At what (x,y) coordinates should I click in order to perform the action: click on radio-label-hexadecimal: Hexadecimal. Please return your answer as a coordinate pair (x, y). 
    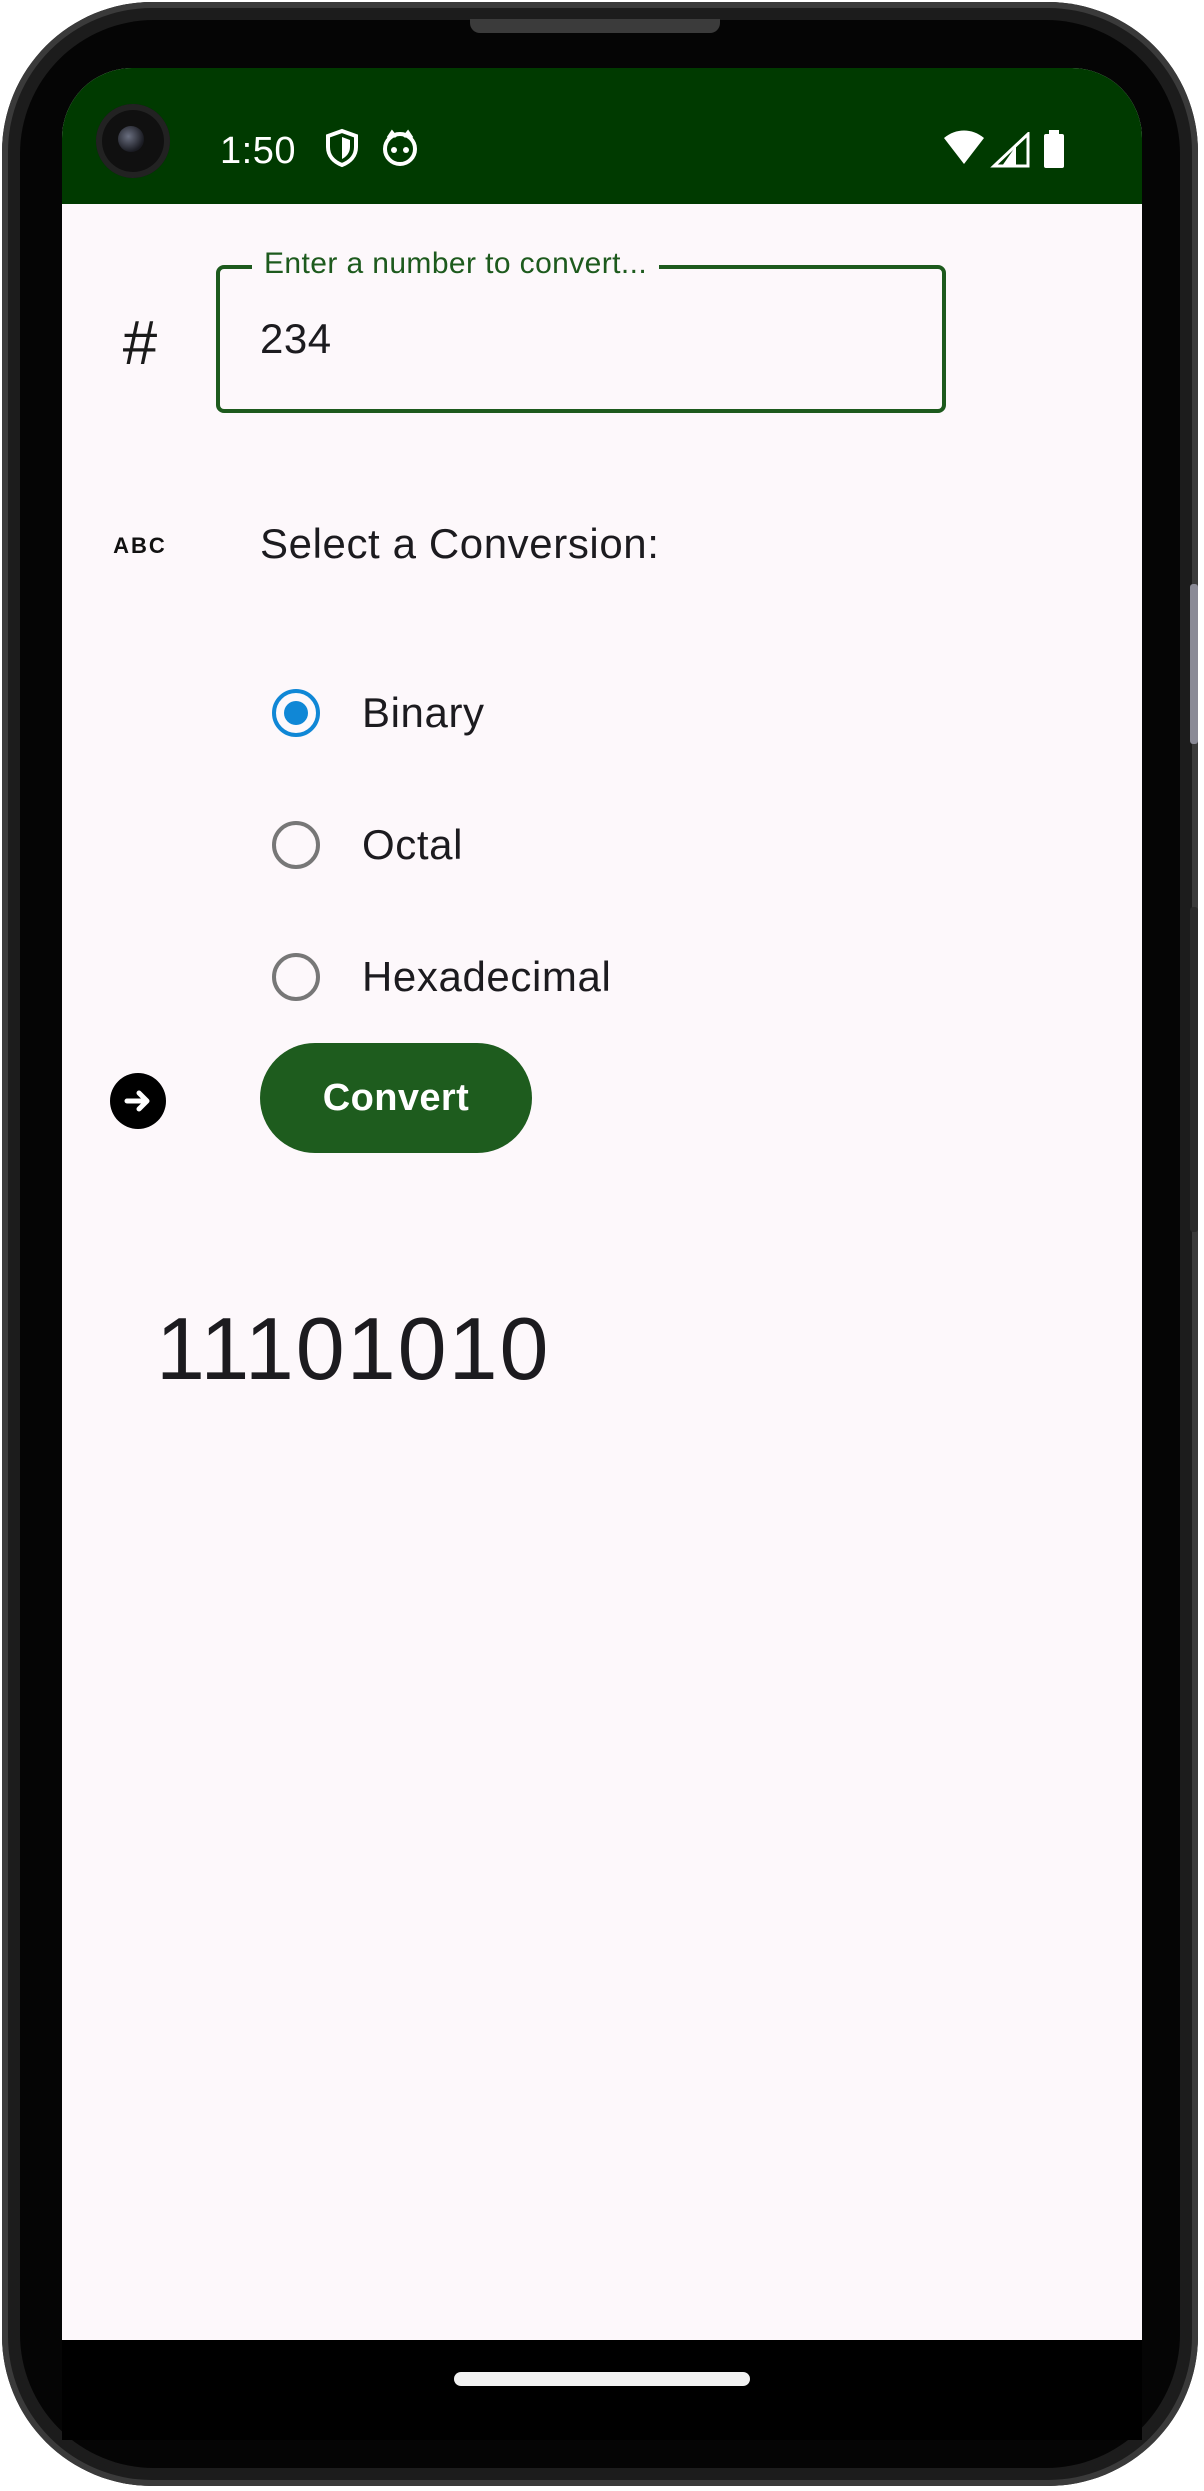
    Looking at the image, I should click on (487, 976).